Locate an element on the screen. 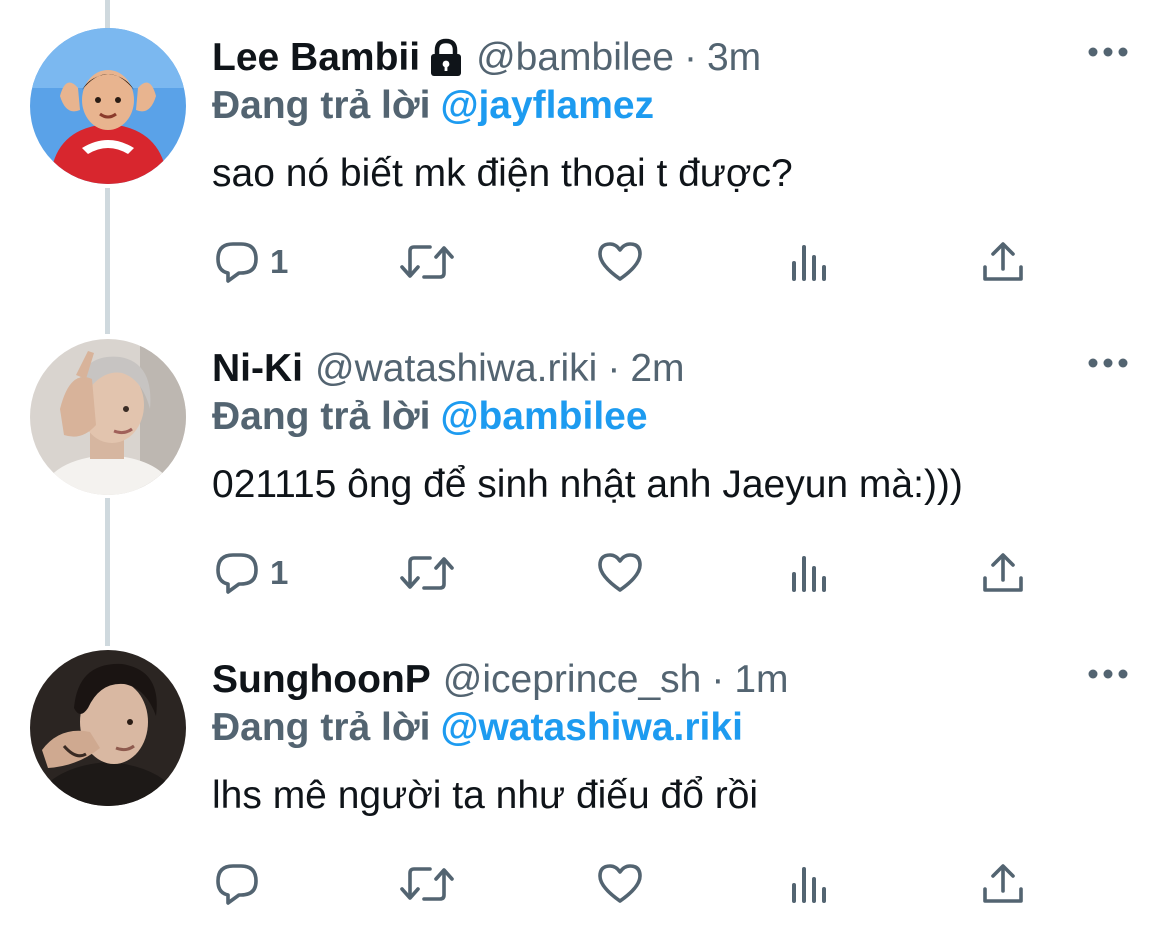  tweet-actions is located at coordinates (632, 884).